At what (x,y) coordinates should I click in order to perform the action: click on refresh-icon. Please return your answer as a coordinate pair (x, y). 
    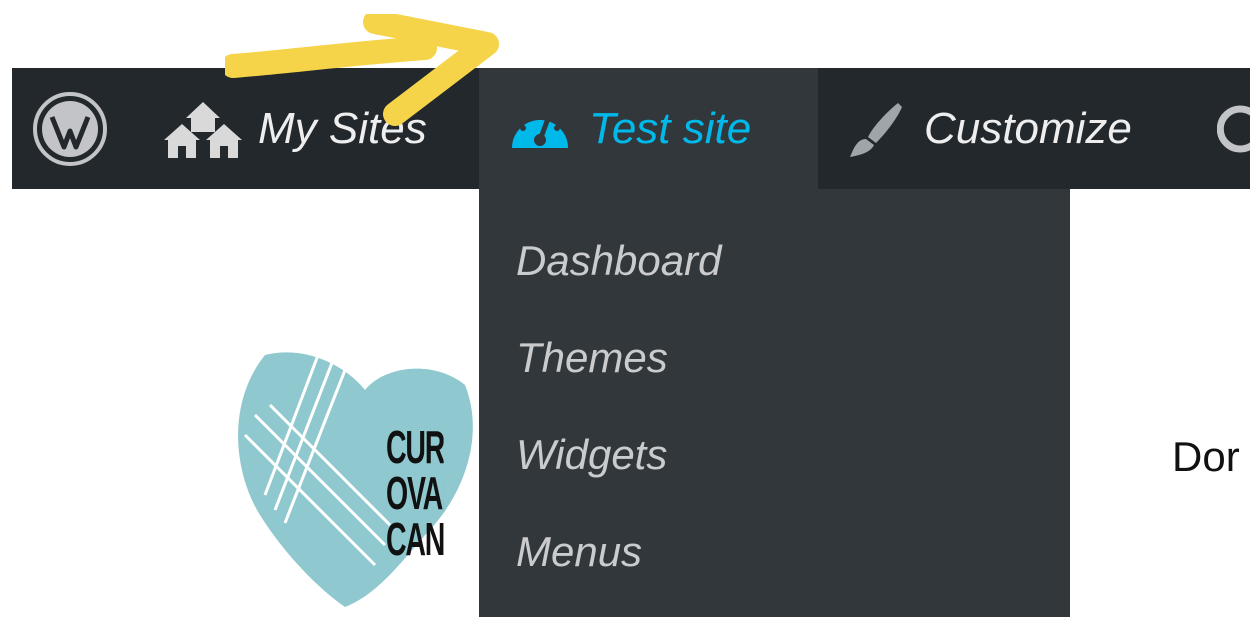
    Looking at the image, I should click on (1233, 128).